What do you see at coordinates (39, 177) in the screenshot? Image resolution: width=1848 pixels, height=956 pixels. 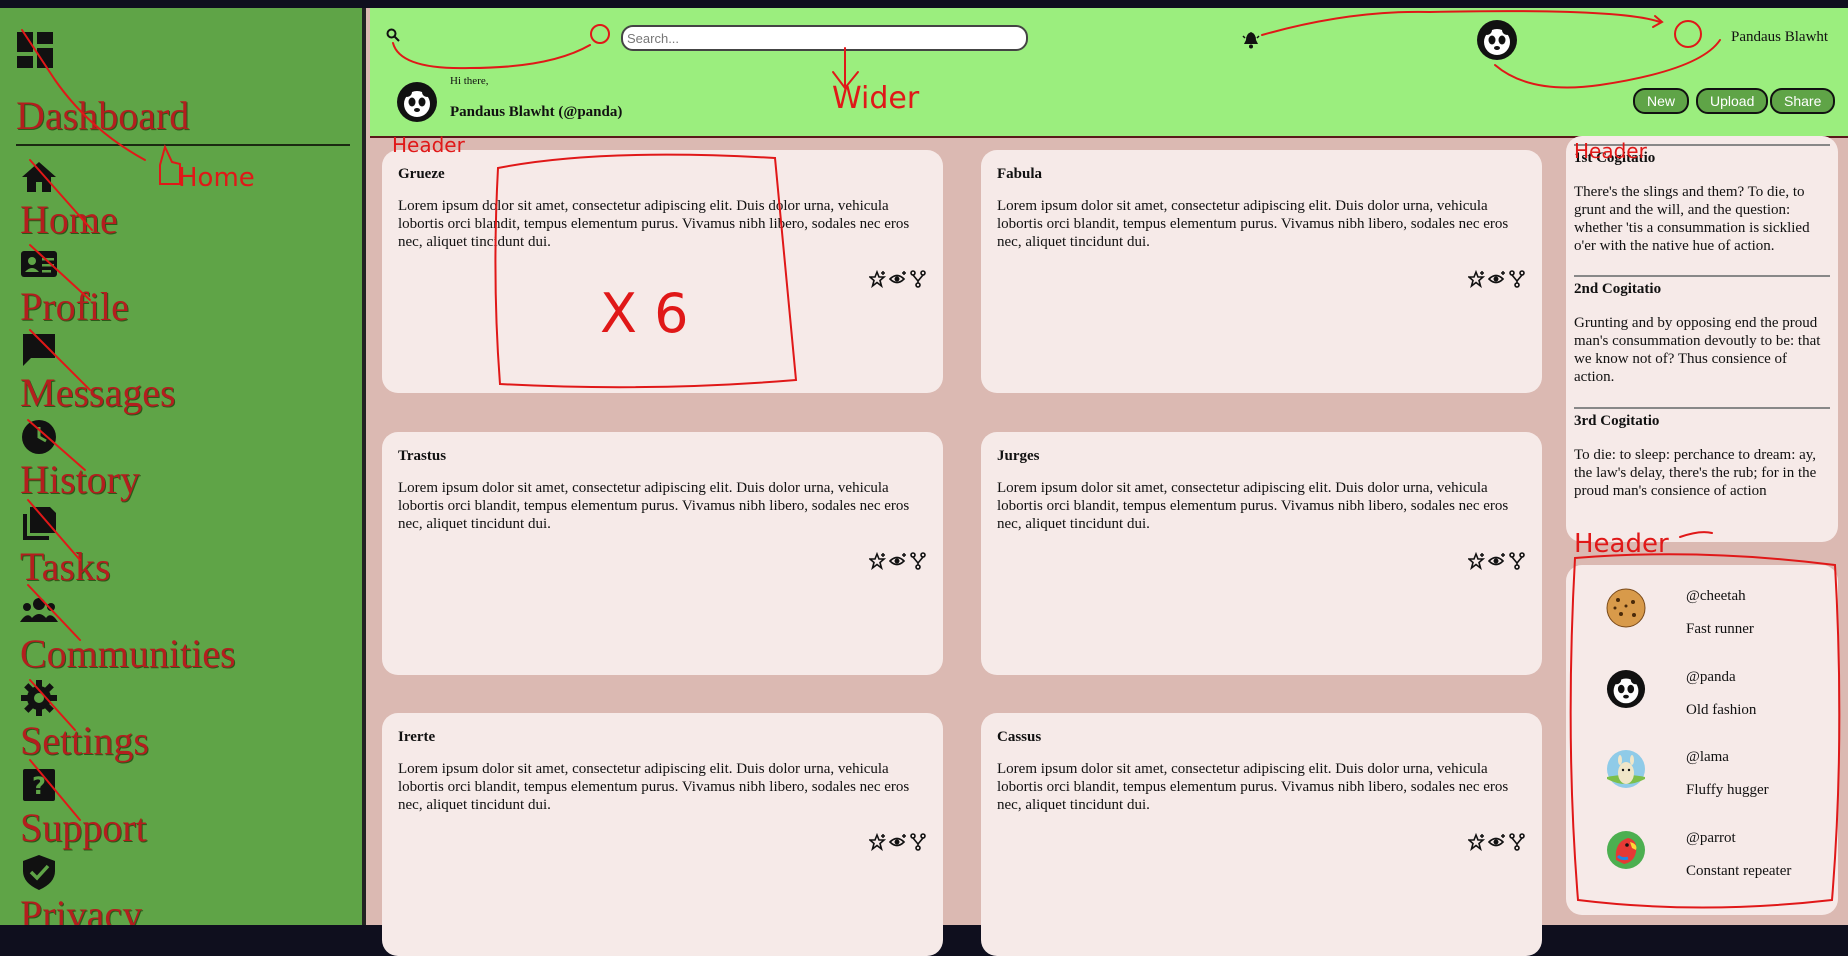 I see `home-icon` at bounding box center [39, 177].